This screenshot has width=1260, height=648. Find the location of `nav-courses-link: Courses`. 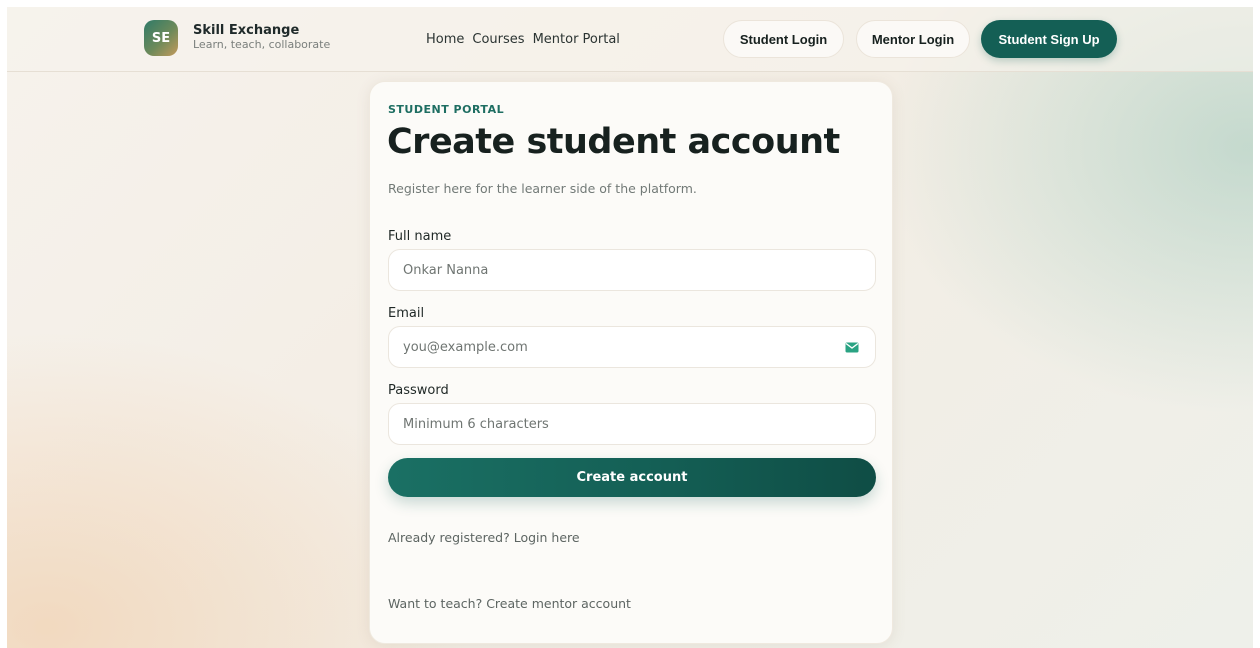

nav-courses-link: Courses is located at coordinates (498, 39).